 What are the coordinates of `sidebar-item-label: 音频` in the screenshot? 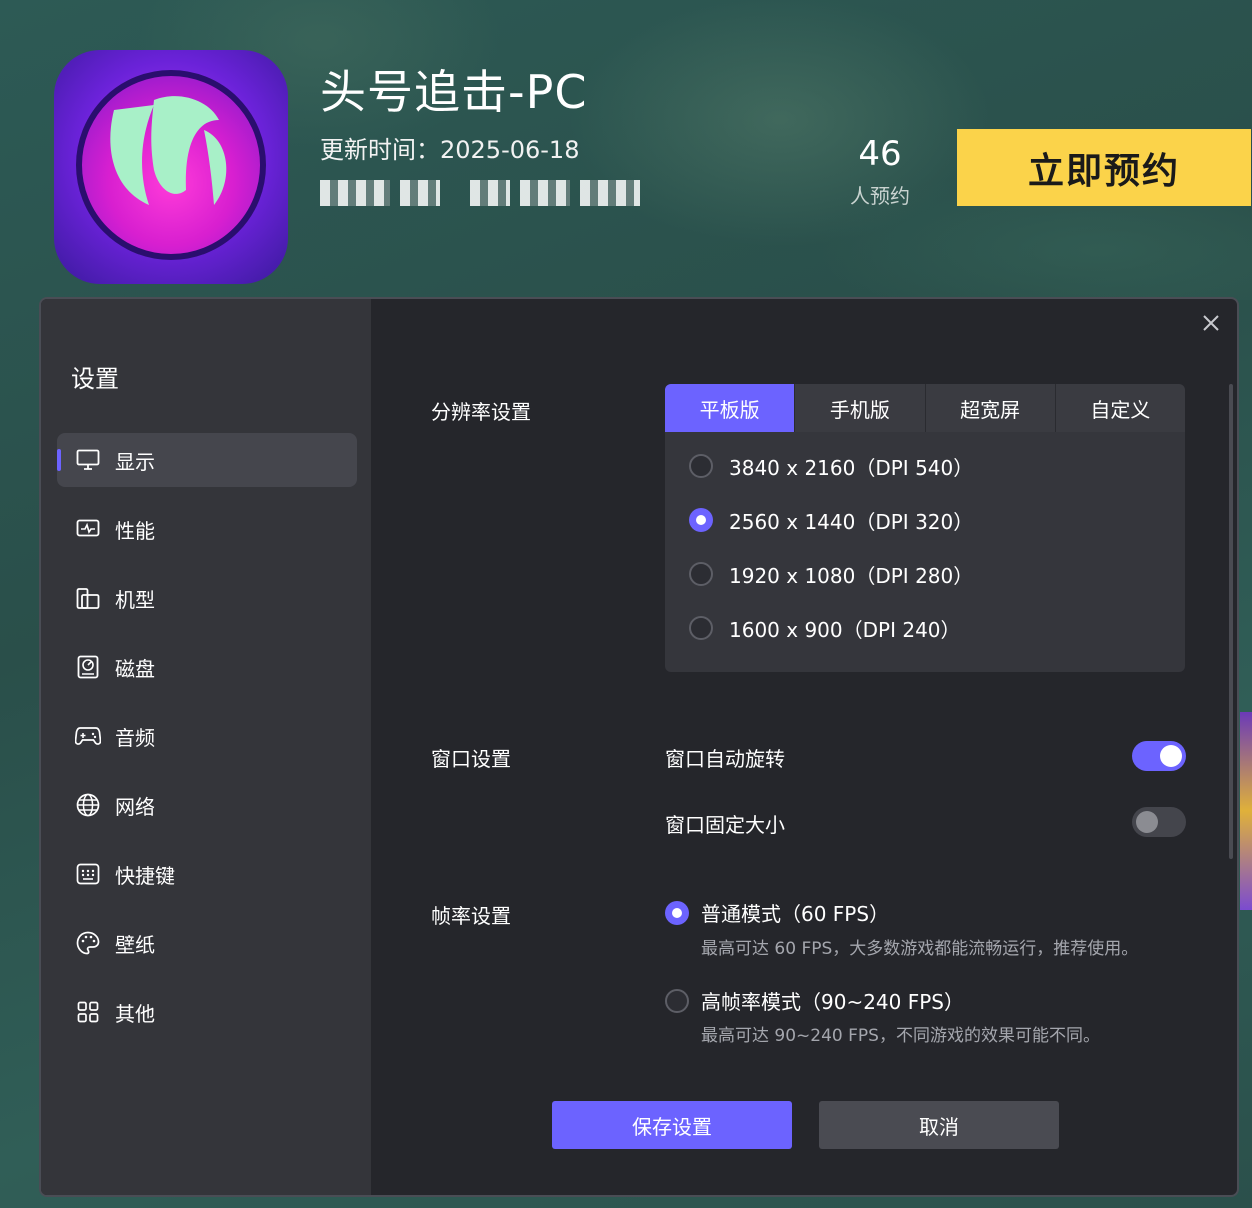 It's located at (135, 737).